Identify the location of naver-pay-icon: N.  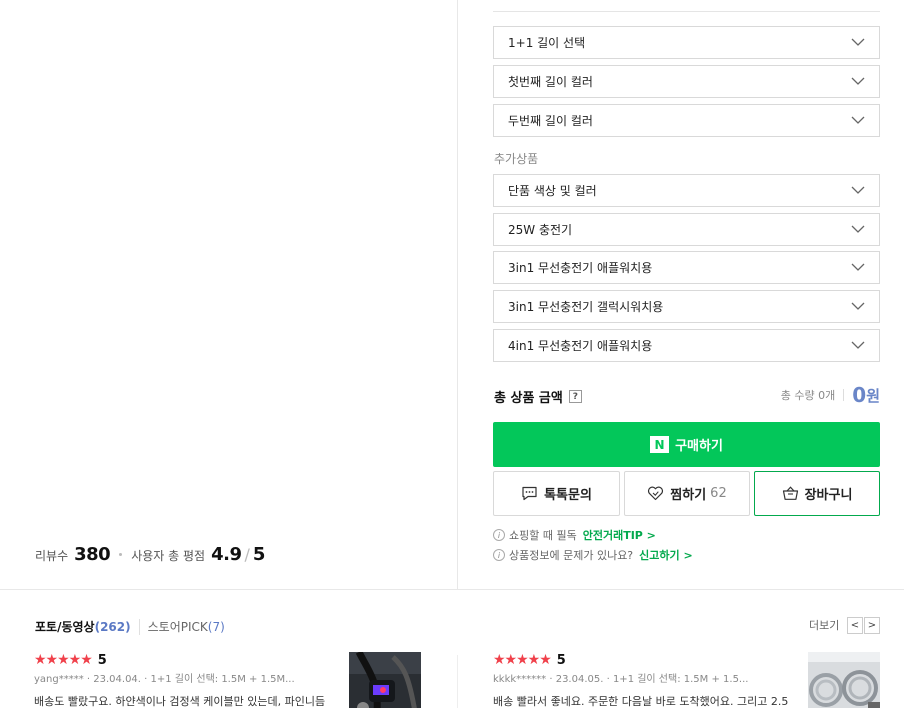
(660, 444).